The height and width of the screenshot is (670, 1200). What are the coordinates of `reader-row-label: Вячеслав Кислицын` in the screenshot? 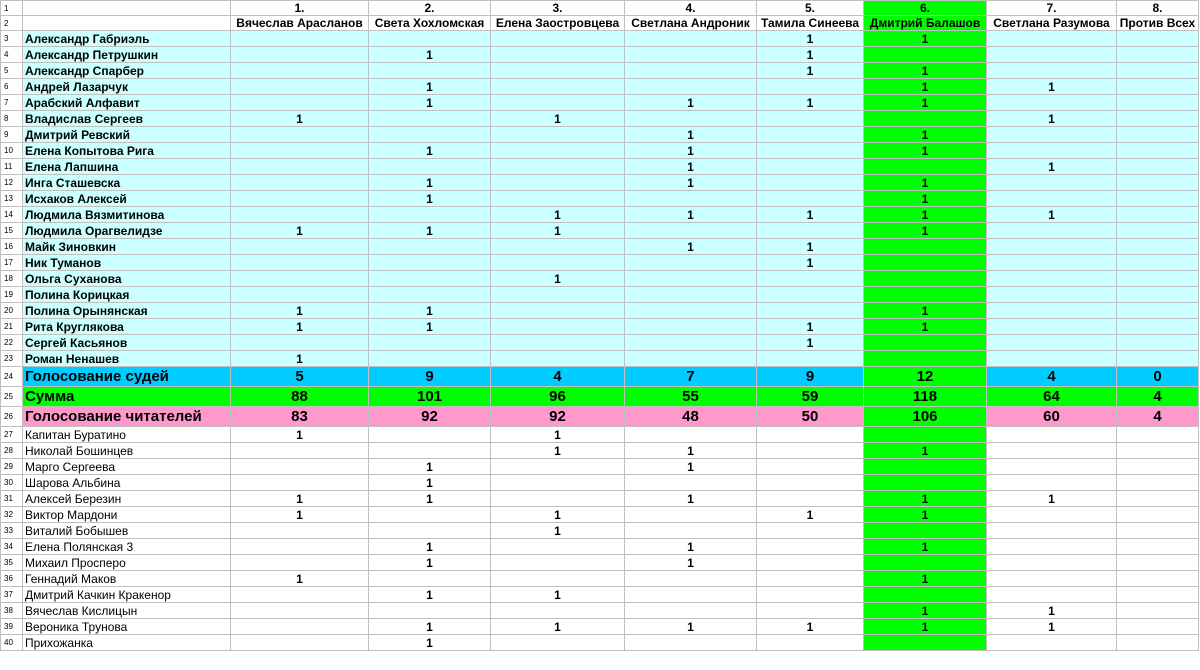 It's located at (126, 610).